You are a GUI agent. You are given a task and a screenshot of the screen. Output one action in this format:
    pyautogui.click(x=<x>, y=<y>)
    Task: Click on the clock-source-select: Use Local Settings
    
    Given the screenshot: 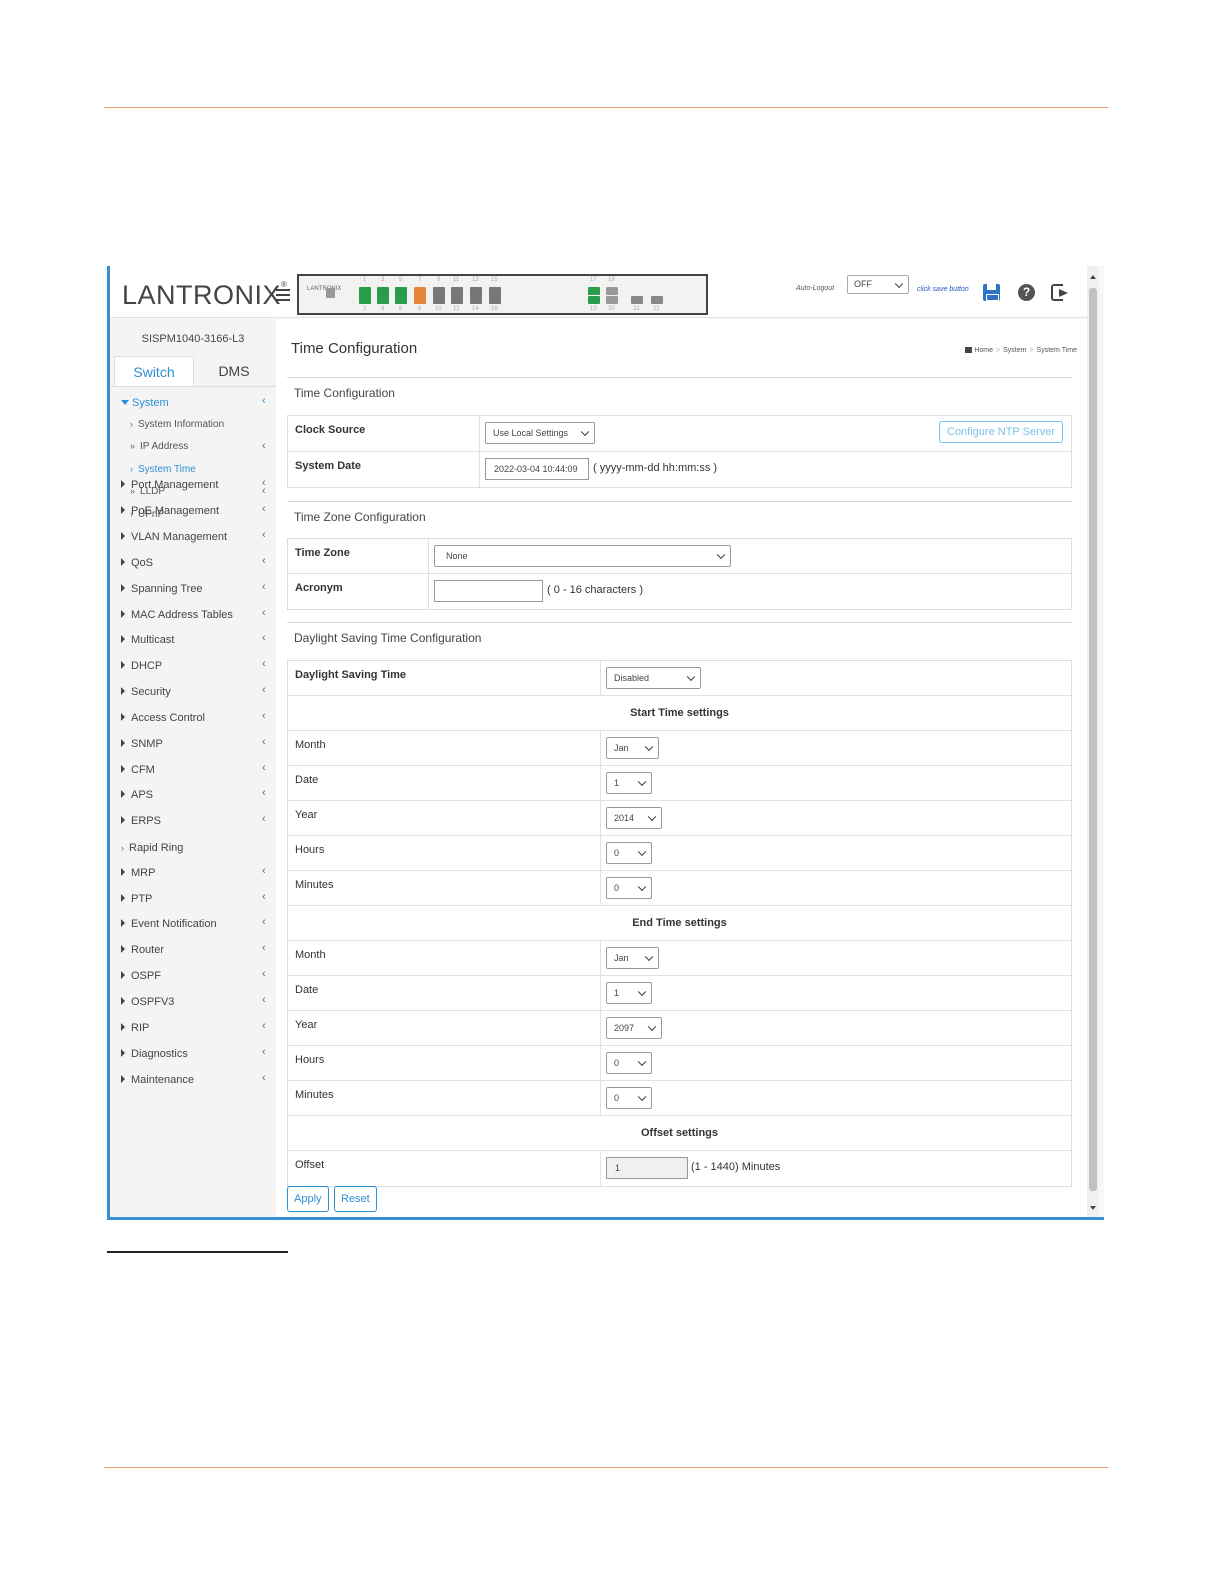 What is the action you would take?
    pyautogui.click(x=540, y=433)
    